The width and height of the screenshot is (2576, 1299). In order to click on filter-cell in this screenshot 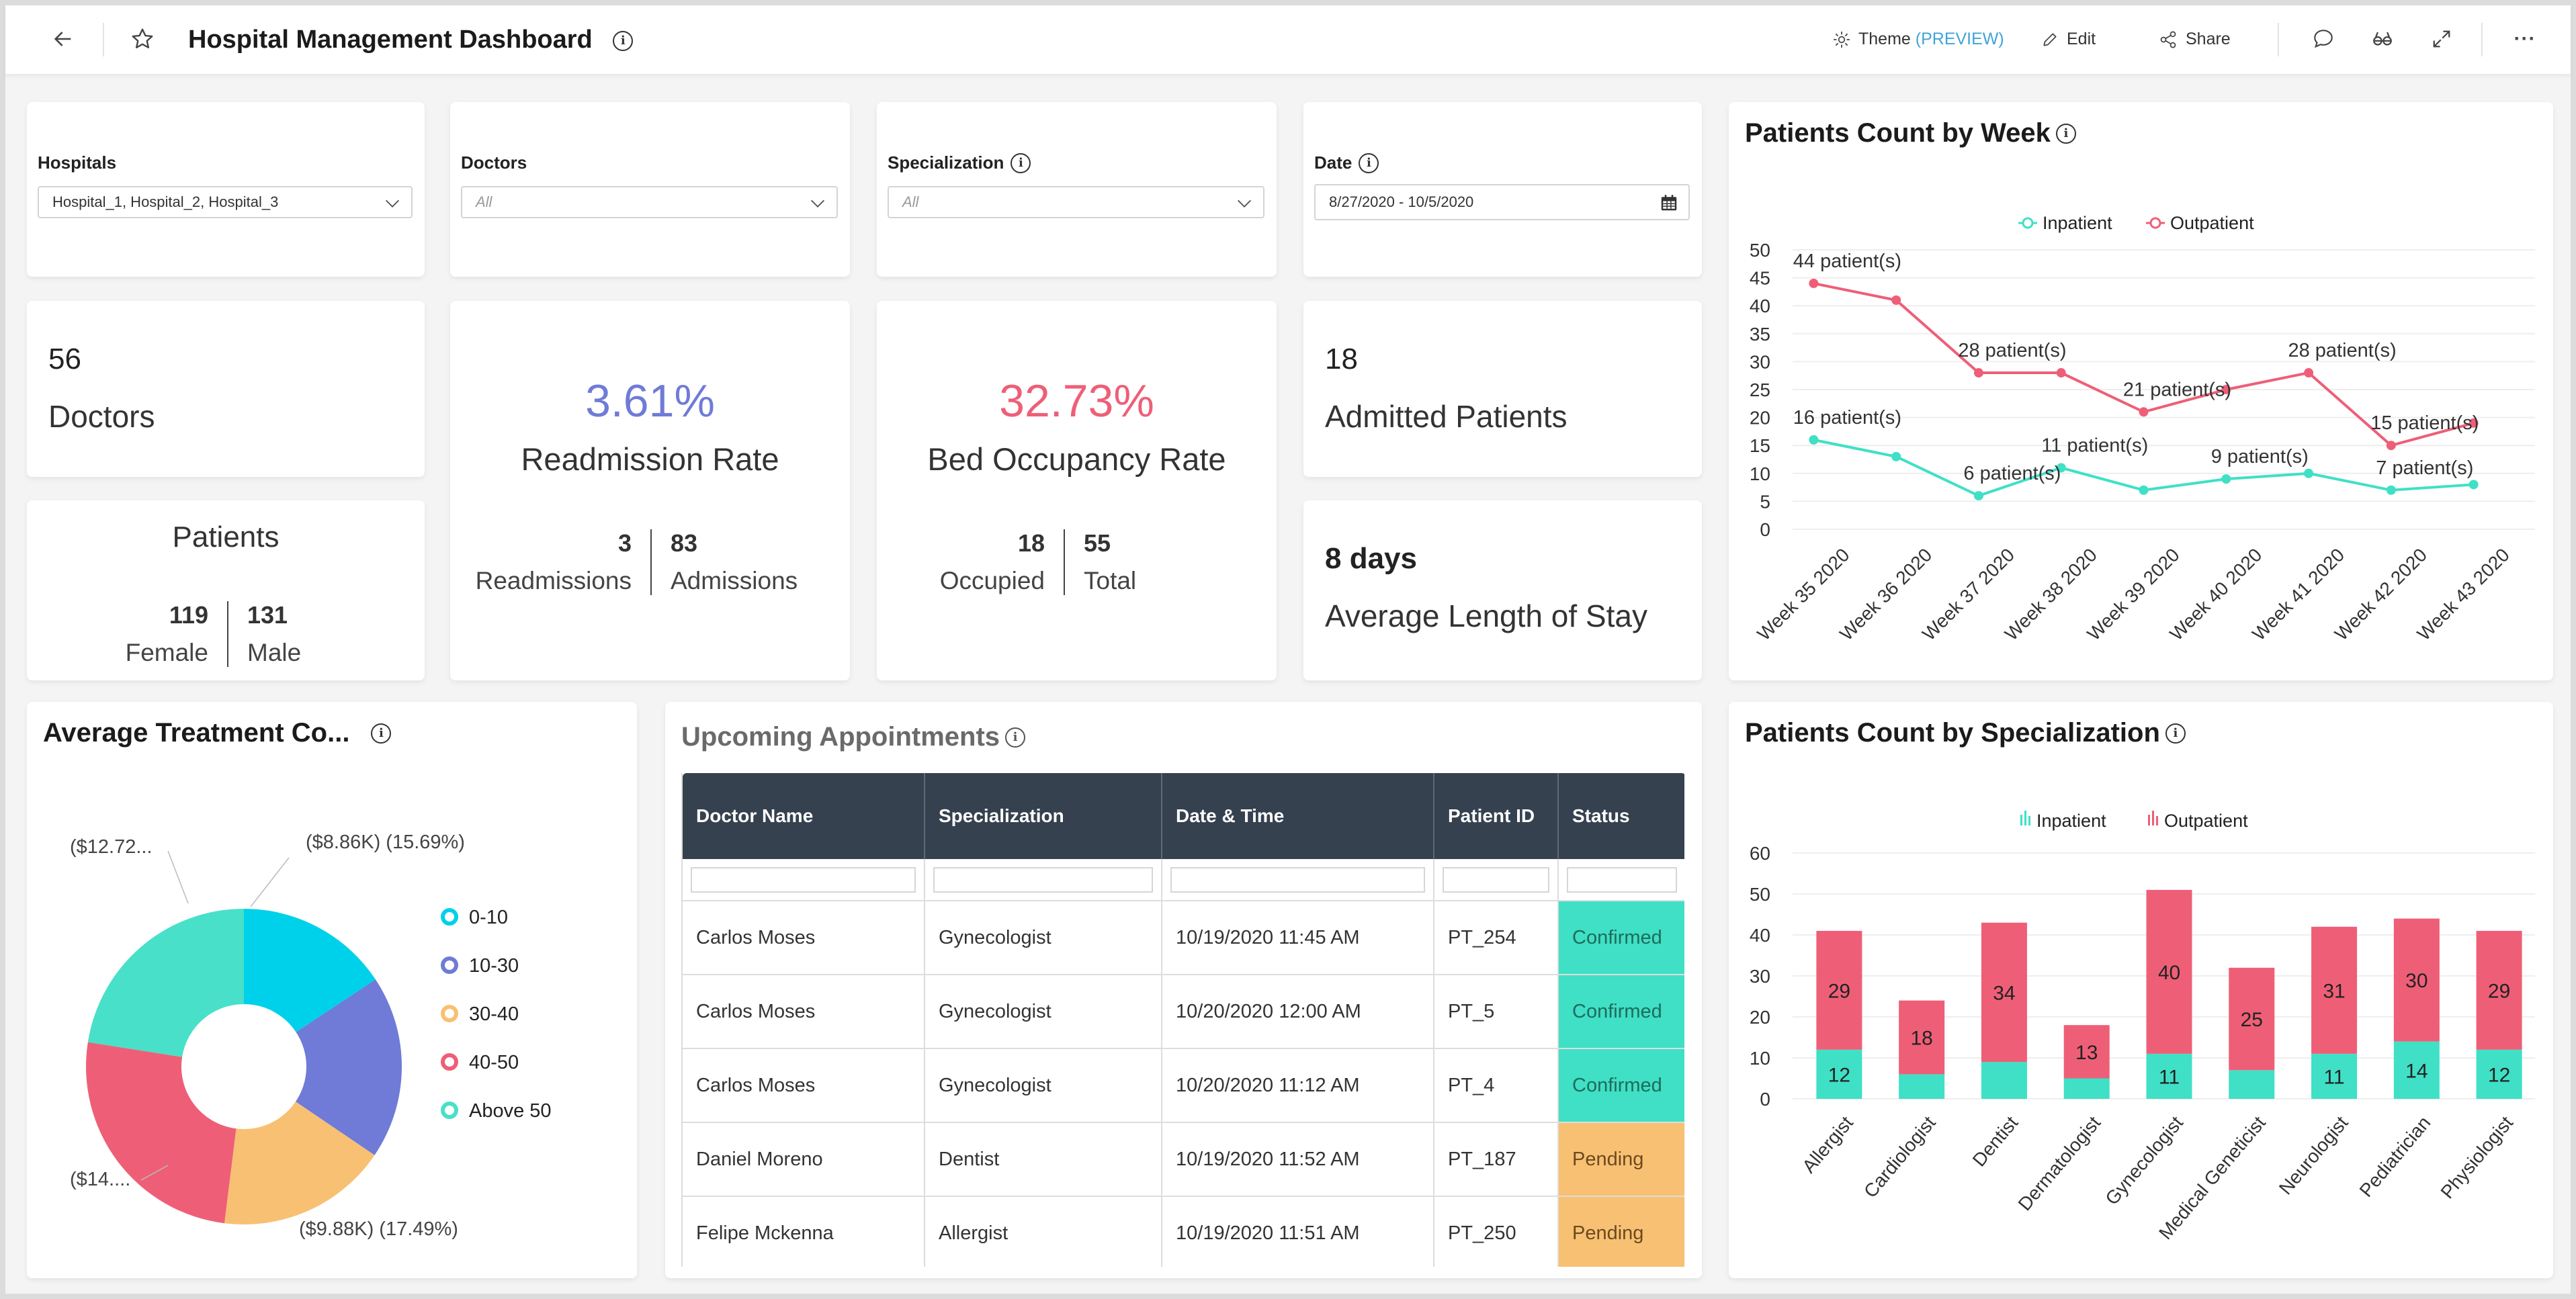, I will do `click(1496, 880)`.